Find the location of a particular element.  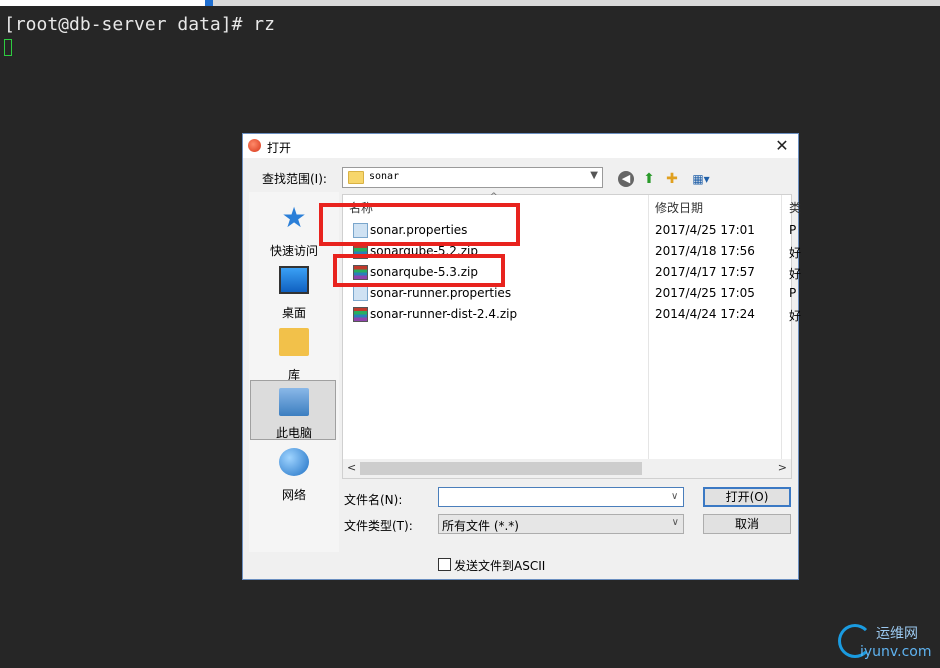

terminal-tab-bar is located at coordinates (470, 3).